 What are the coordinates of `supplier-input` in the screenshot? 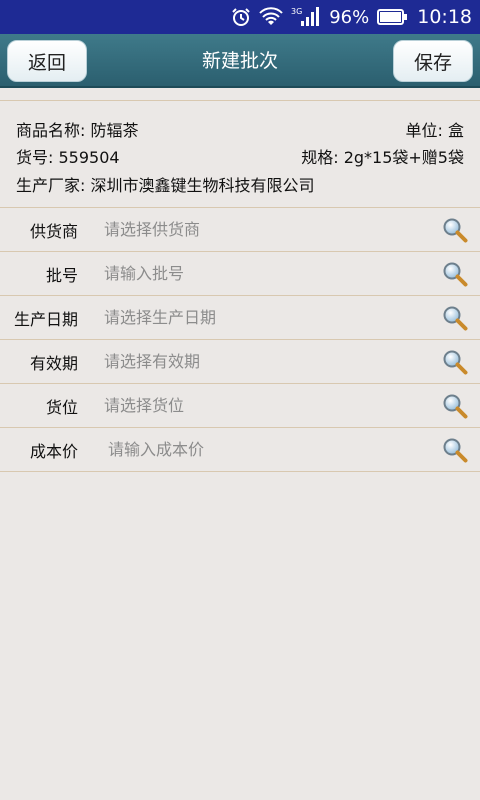 It's located at (264, 229).